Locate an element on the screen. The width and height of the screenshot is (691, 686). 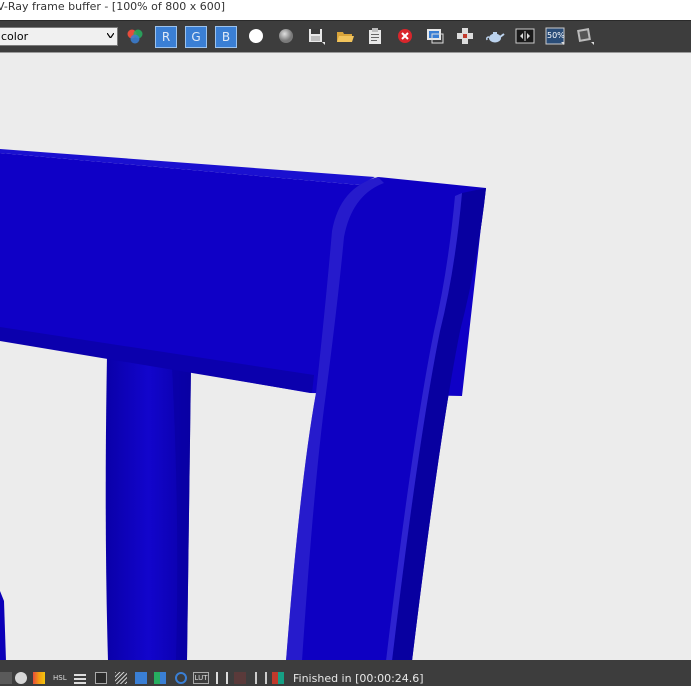
curves-icon is located at coordinates (101, 678).